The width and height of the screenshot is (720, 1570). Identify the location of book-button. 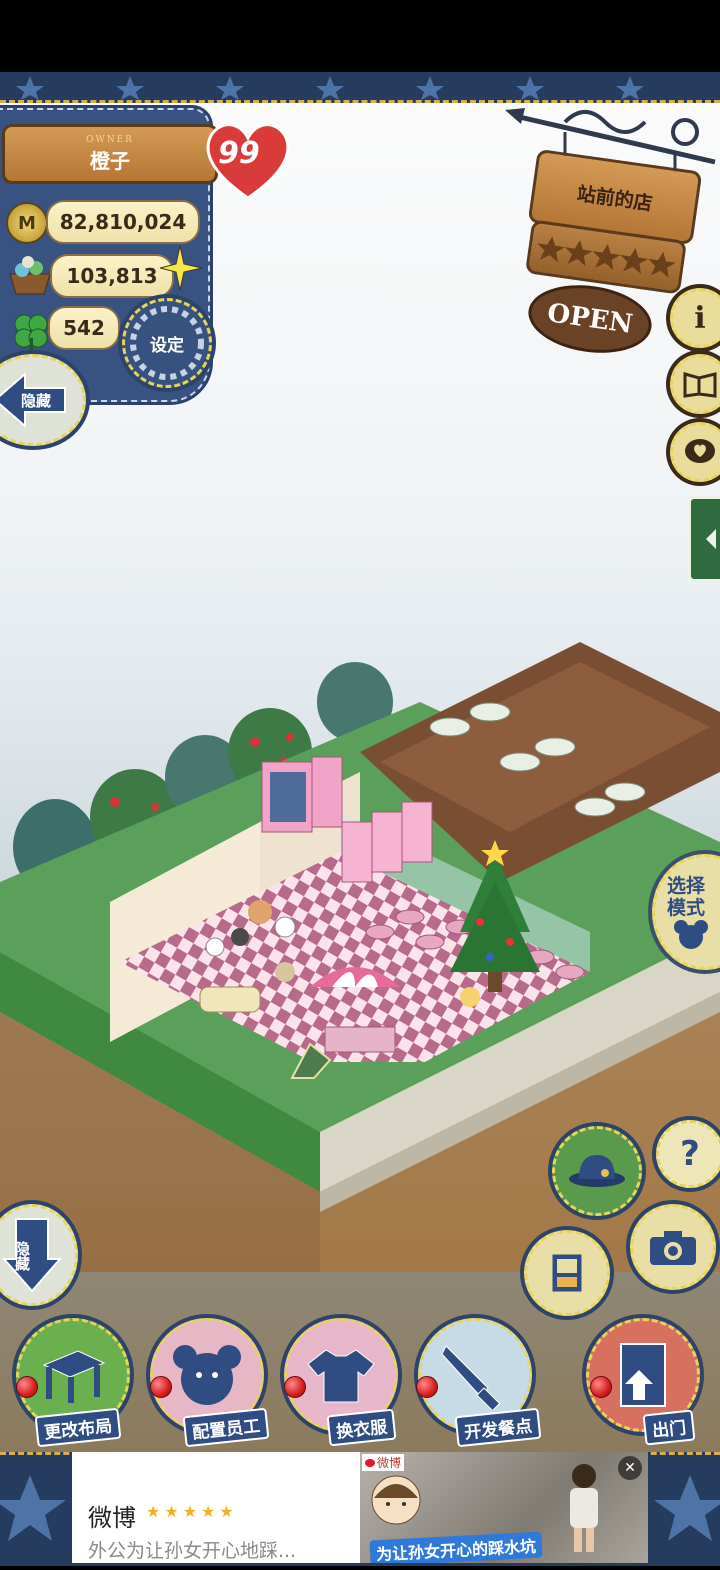
(695, 384).